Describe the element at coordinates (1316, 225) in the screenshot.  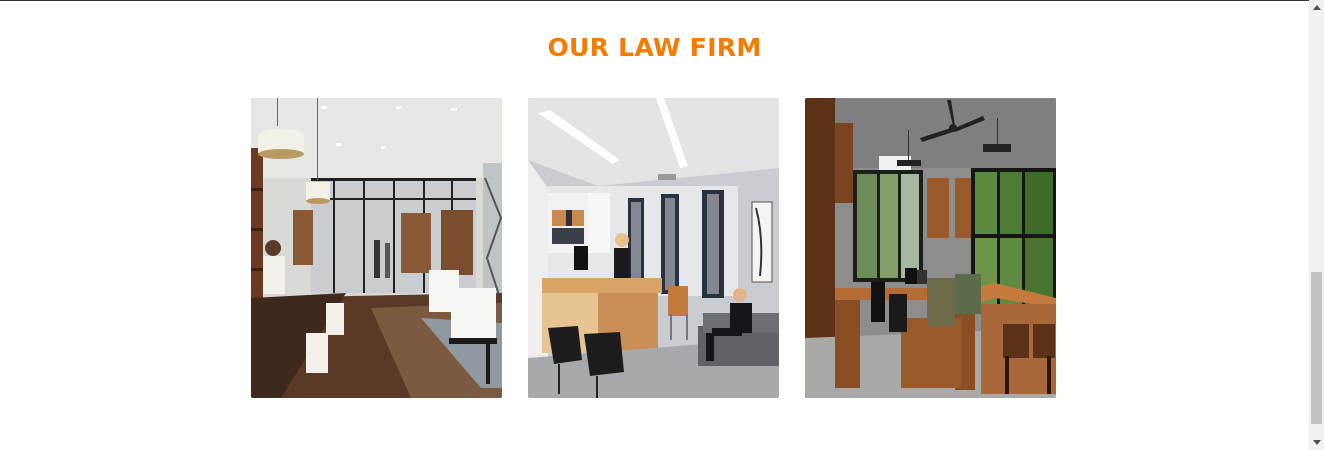
I see `vertical-scrollbar` at that location.